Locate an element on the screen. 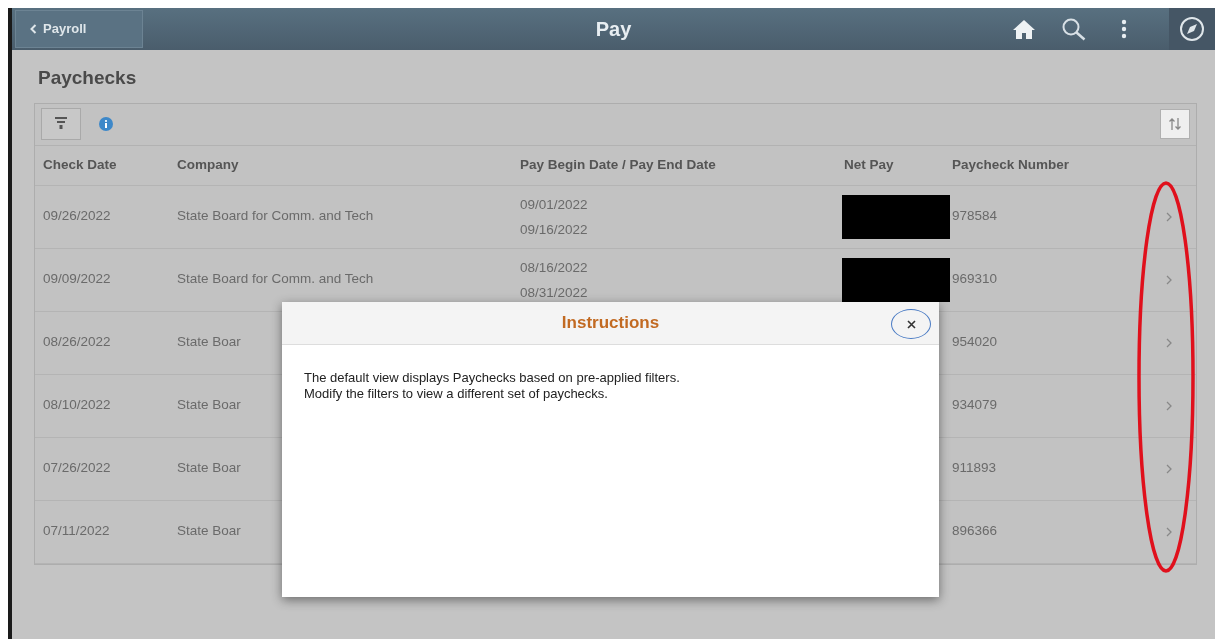 This screenshot has height=639, width=1215. more-options-icon is located at coordinates (1124, 29).